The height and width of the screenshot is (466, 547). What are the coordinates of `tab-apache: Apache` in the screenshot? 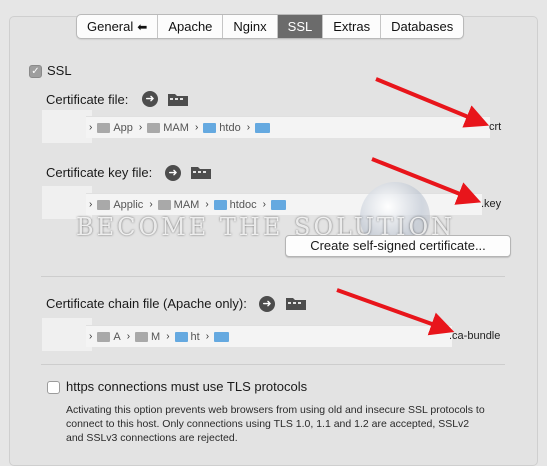 It's located at (191, 26).